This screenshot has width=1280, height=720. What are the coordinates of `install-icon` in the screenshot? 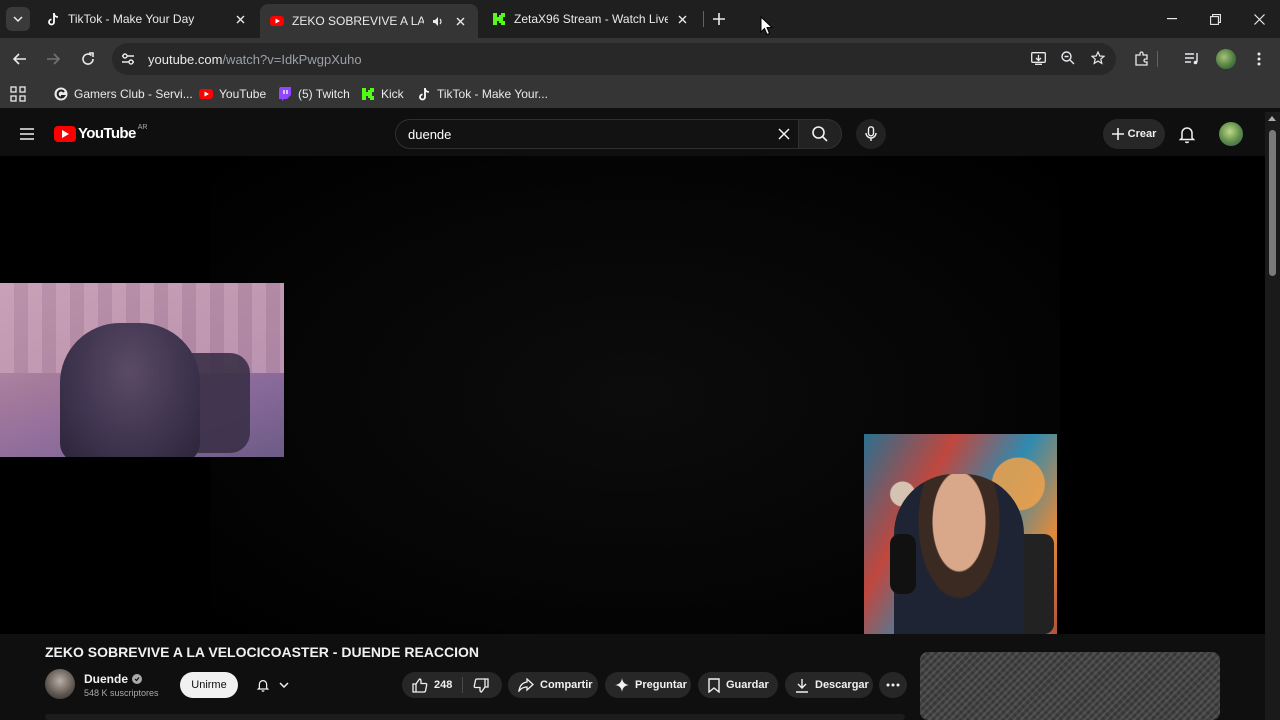 It's located at (1038, 58).